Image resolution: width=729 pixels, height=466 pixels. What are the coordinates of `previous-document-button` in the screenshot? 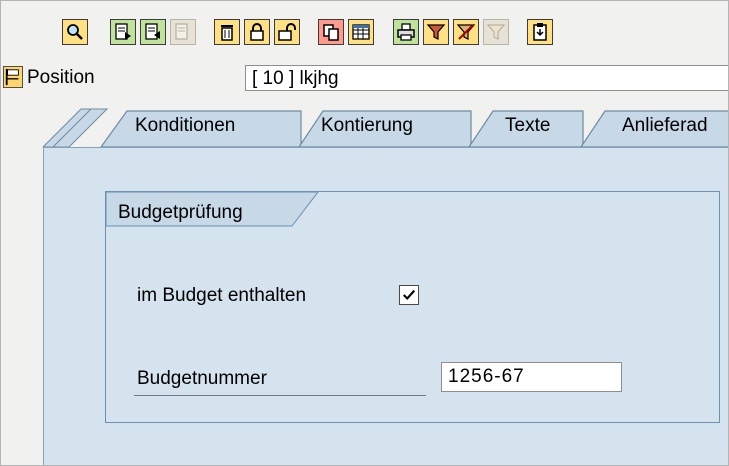 It's located at (153, 32).